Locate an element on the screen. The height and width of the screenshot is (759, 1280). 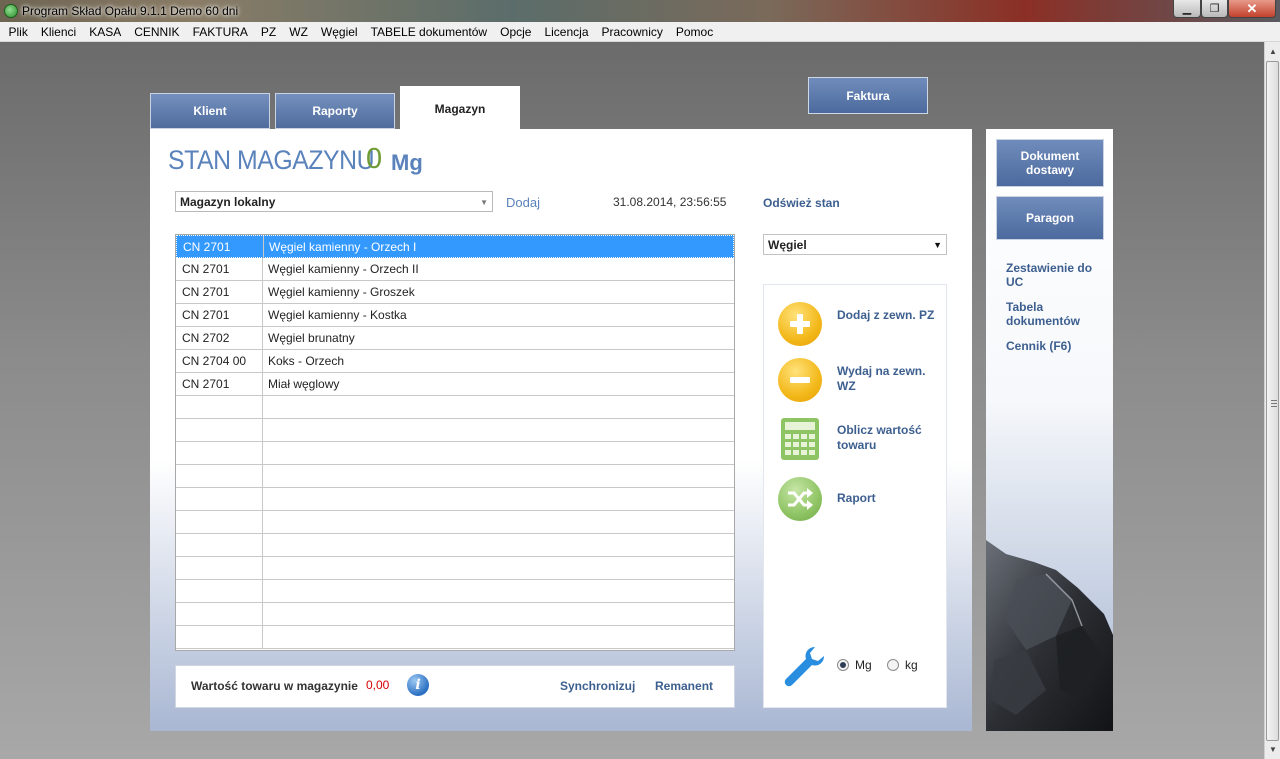
product-name-cell: Węgiel kamienny - Groszek is located at coordinates (341, 292).